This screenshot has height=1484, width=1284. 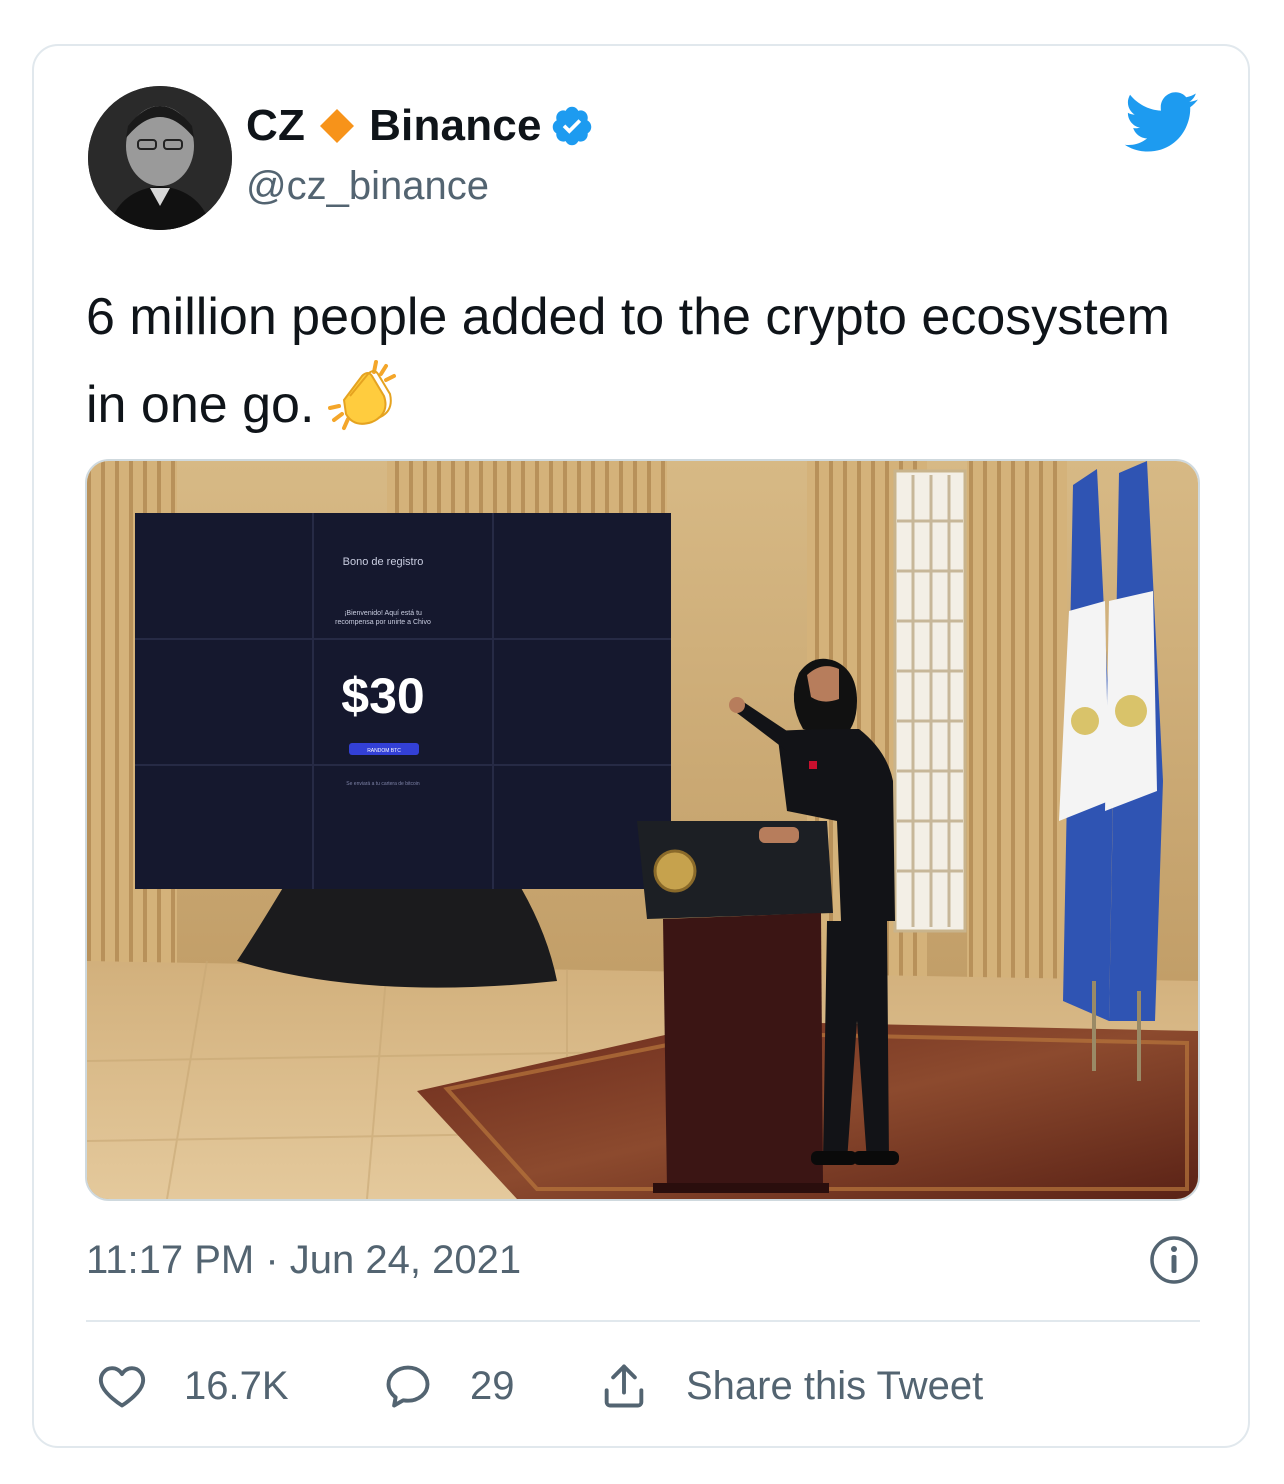 I want to click on info-icon, so click(x=1174, y=1260).